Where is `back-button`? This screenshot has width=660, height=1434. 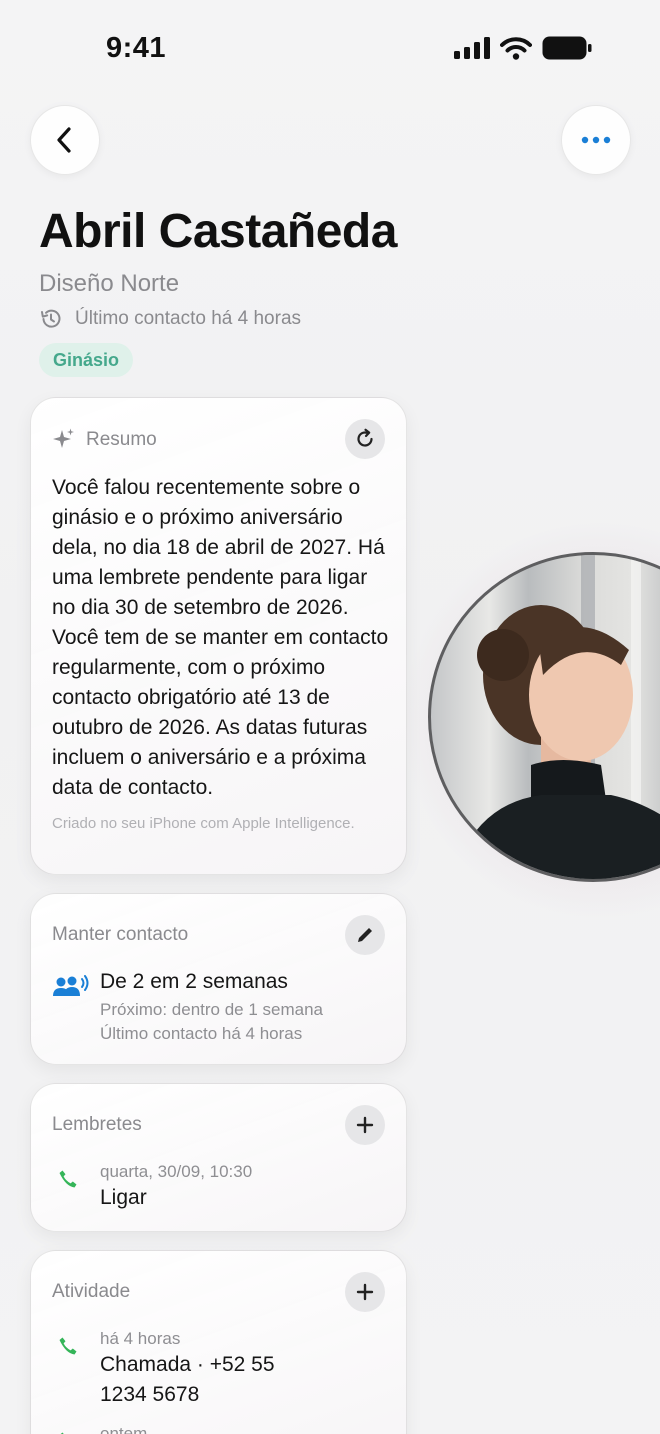
back-button is located at coordinates (65, 140).